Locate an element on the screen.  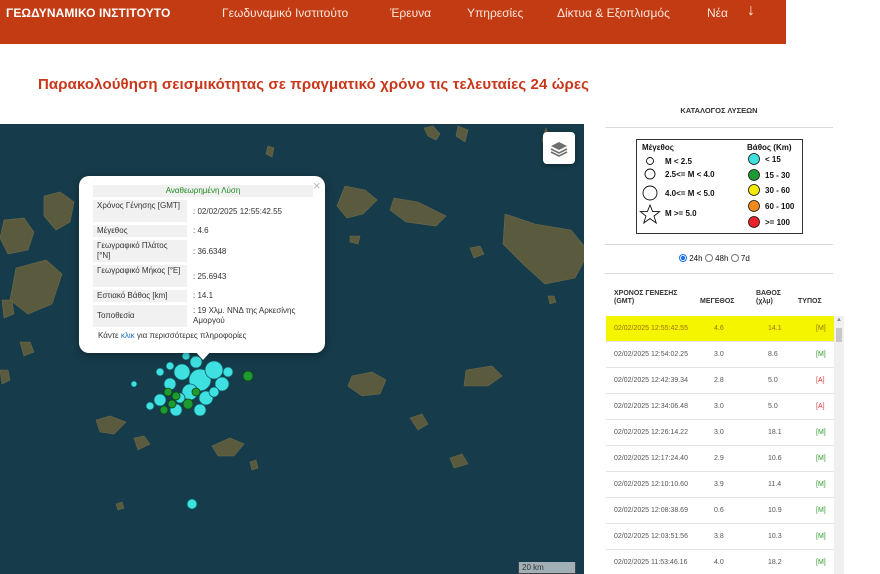
table-row: 02/02/2025 12:08:38.69 0.6 10.9 [M] is located at coordinates (720, 511).